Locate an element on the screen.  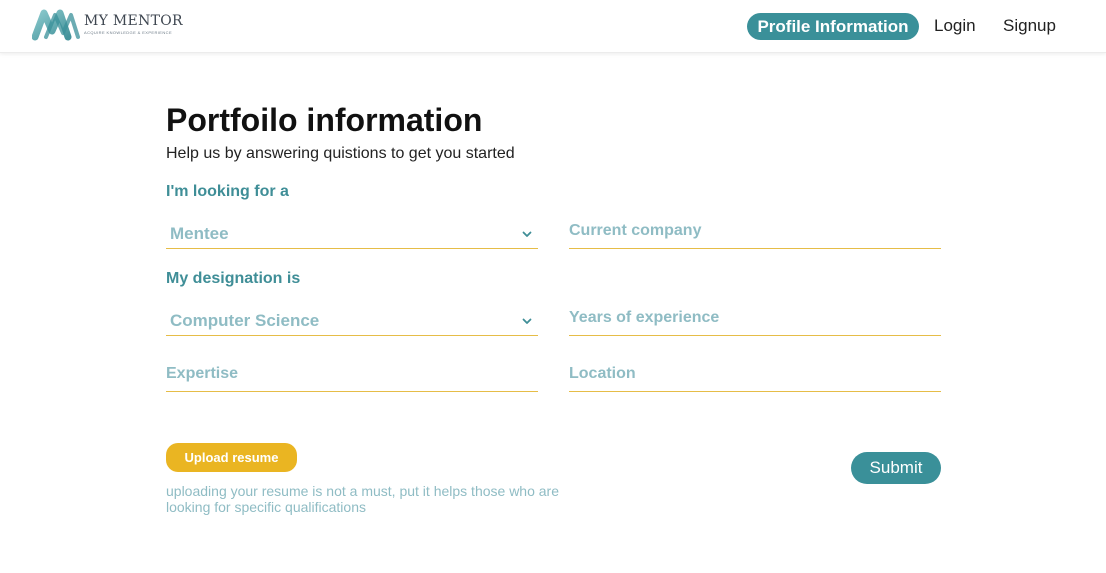
submit-button: Submit is located at coordinates (896, 468).